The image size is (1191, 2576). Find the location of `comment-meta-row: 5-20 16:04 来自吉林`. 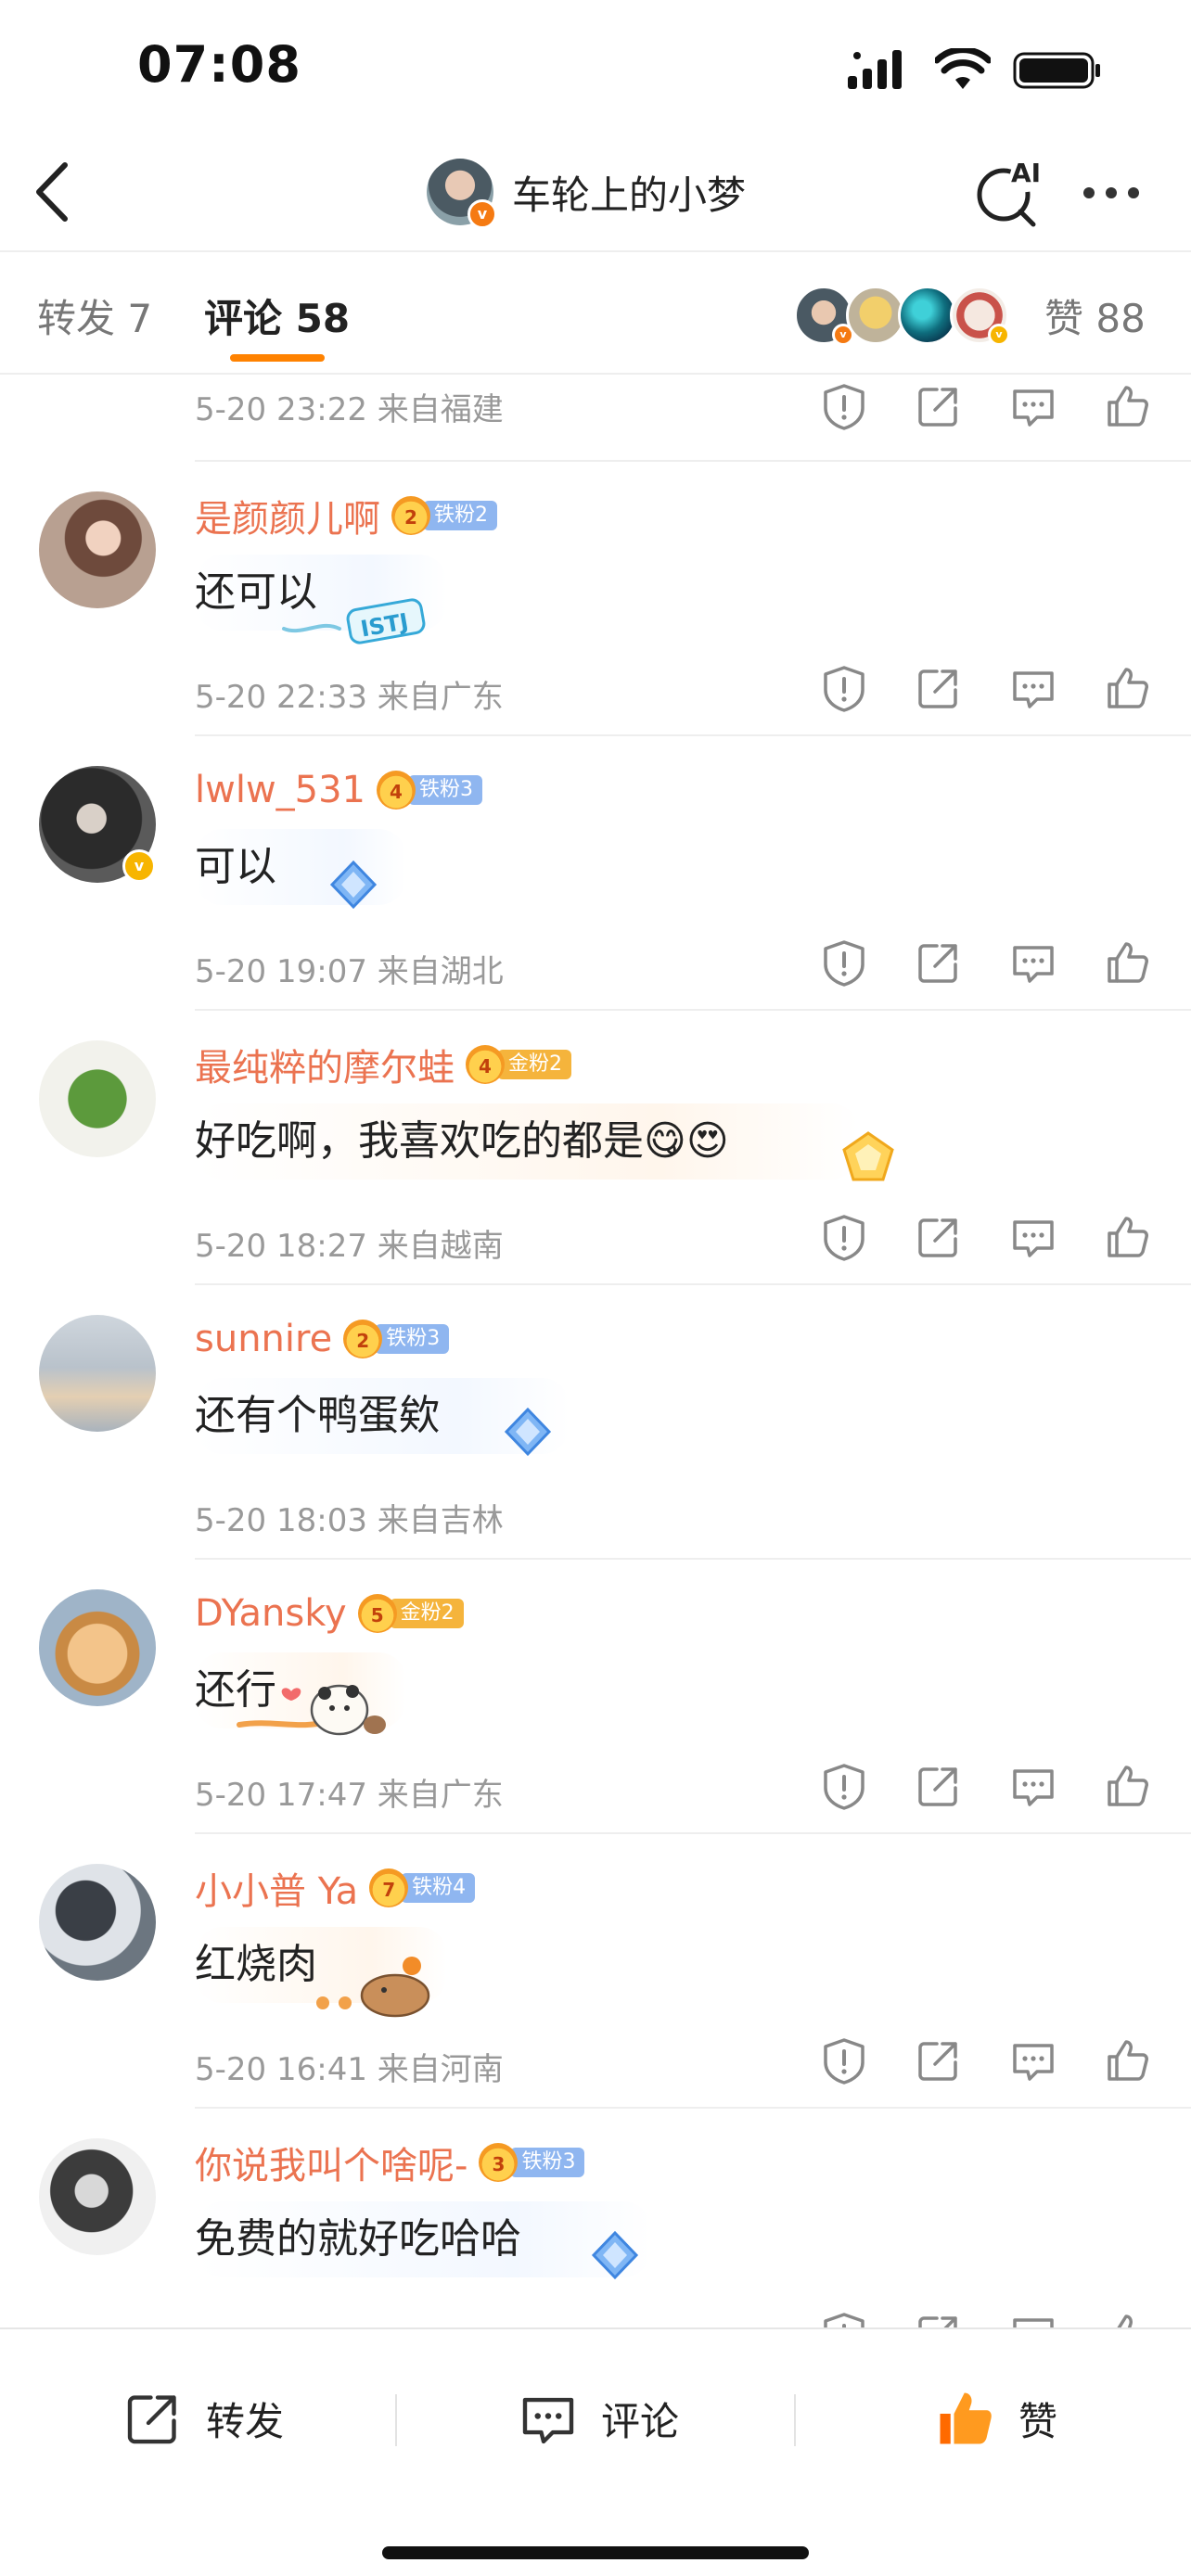

comment-meta-row: 5-20 16:04 来自吉林 is located at coordinates (693, 2313).